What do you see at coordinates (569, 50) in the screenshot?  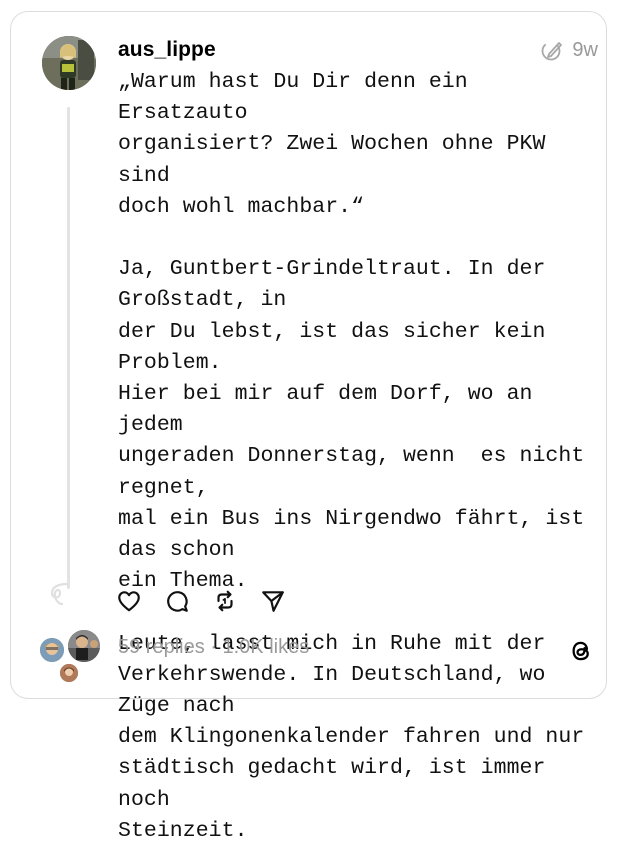 I see `post-meta: 9w` at bounding box center [569, 50].